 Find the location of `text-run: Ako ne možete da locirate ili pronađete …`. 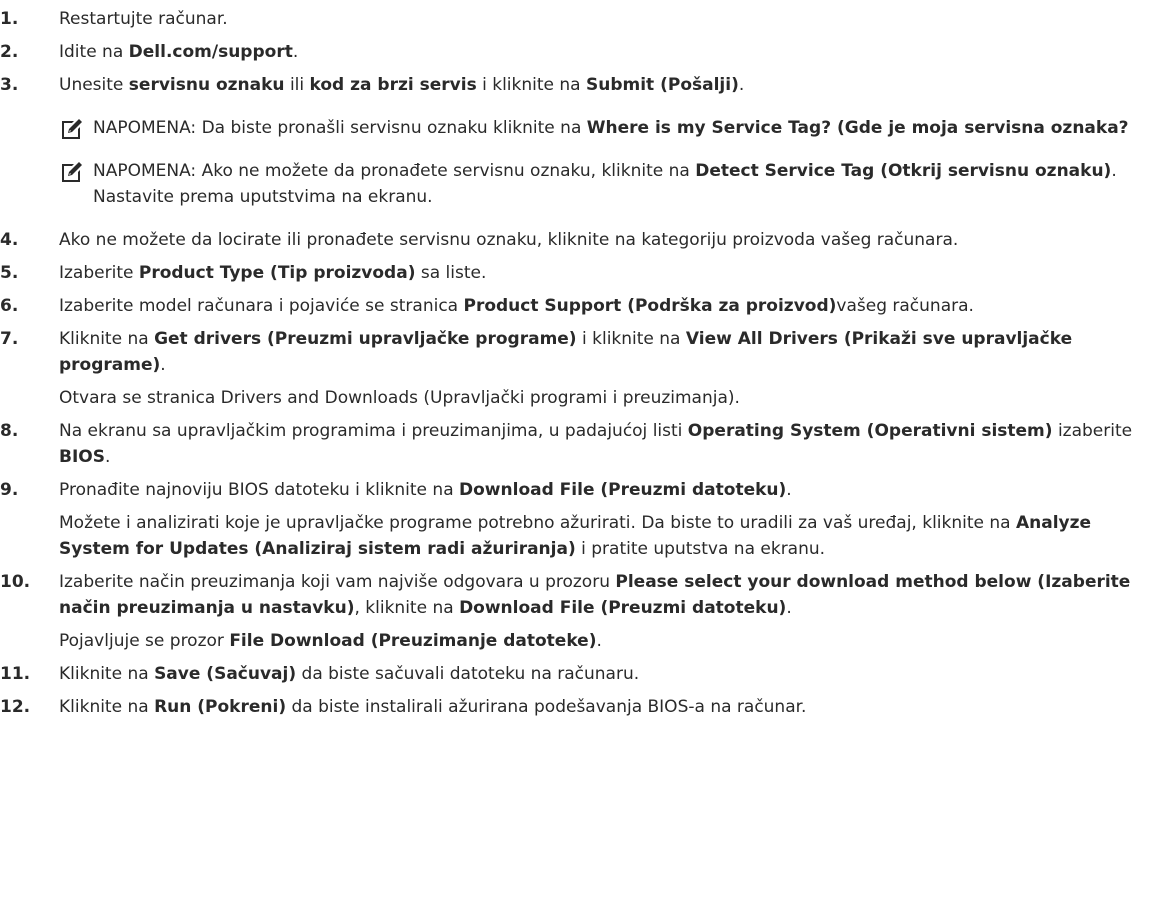

text-run: Ako ne možete da locirate ili pronađete … is located at coordinates (509, 240).